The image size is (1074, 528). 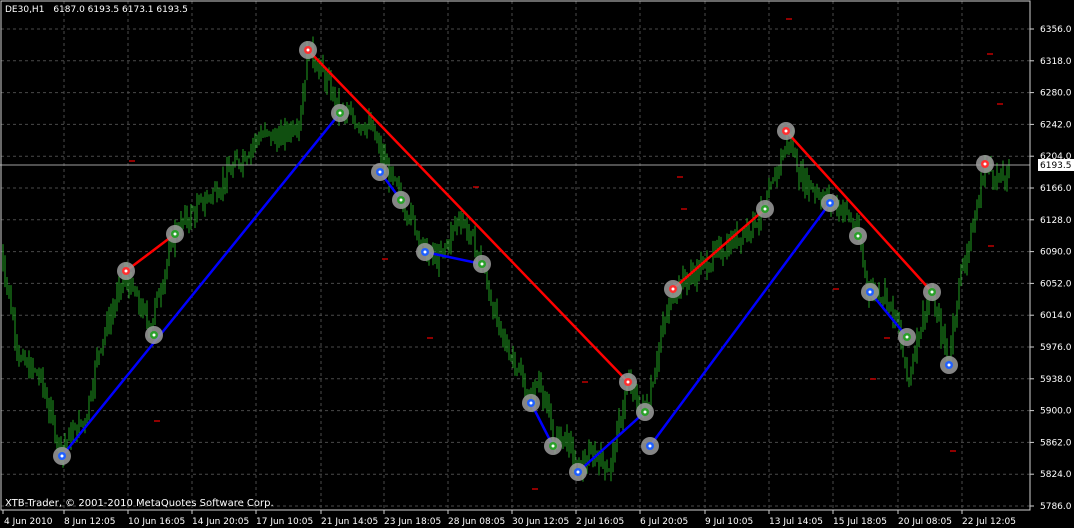 I want to click on y-tick-label: 6280.0, so click(x=1056, y=94).